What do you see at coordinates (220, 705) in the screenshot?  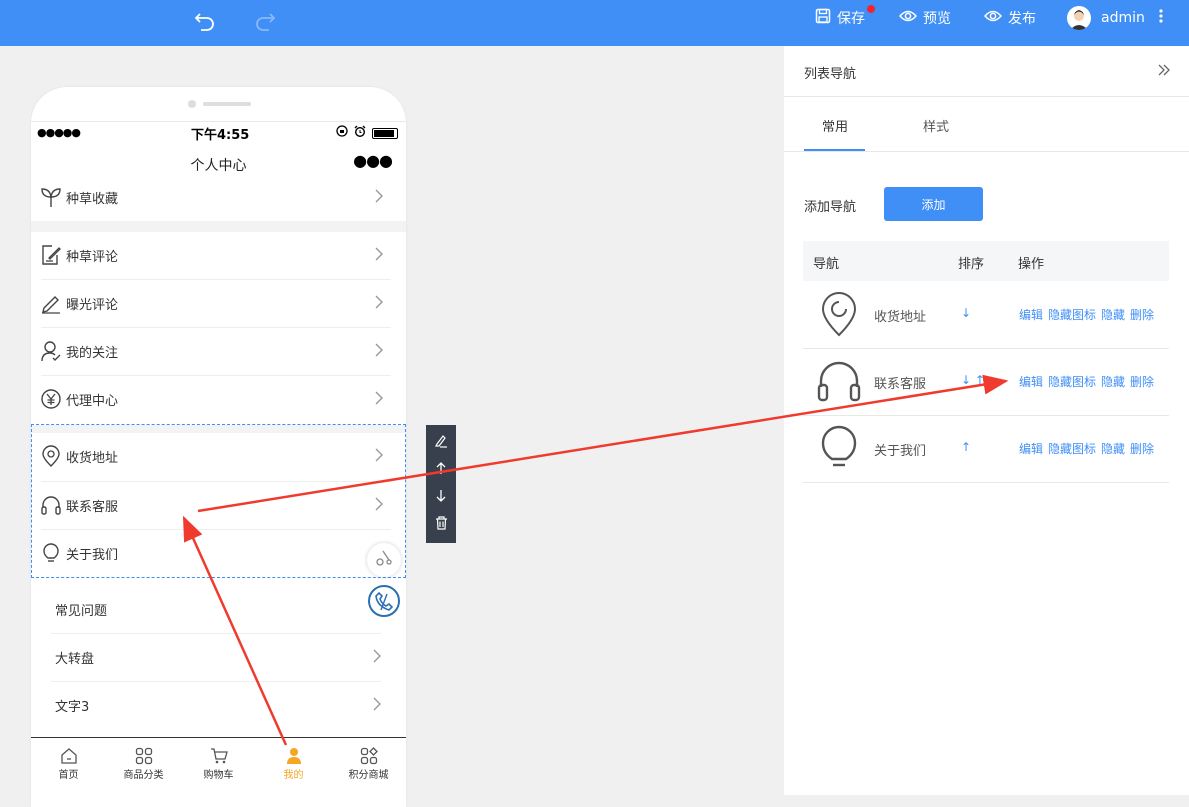 I see `card-item-text3: 文字3` at bounding box center [220, 705].